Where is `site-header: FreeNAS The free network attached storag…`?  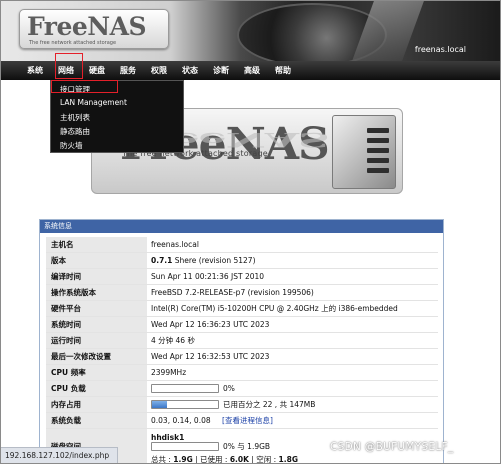
site-header: FreeNAS The free network attached storag… is located at coordinates (250, 31).